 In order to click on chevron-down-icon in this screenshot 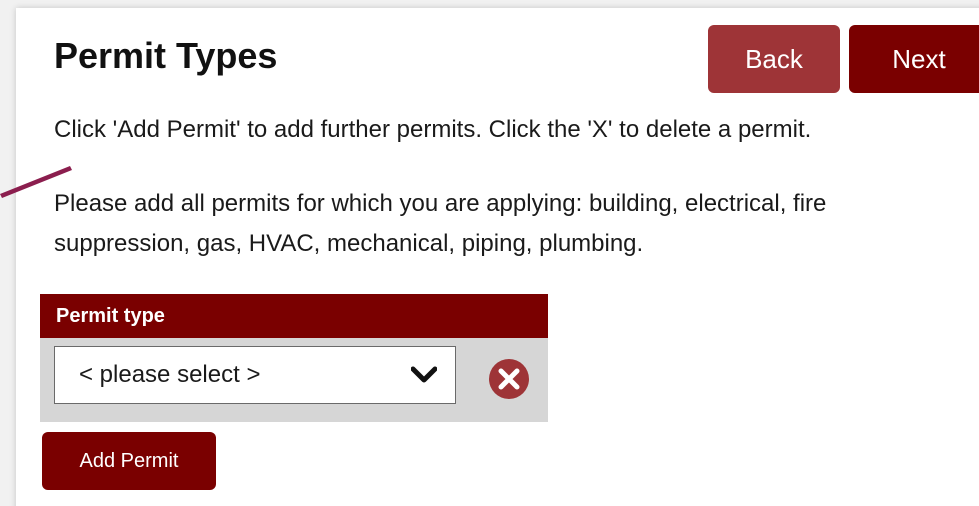, I will do `click(424, 374)`.